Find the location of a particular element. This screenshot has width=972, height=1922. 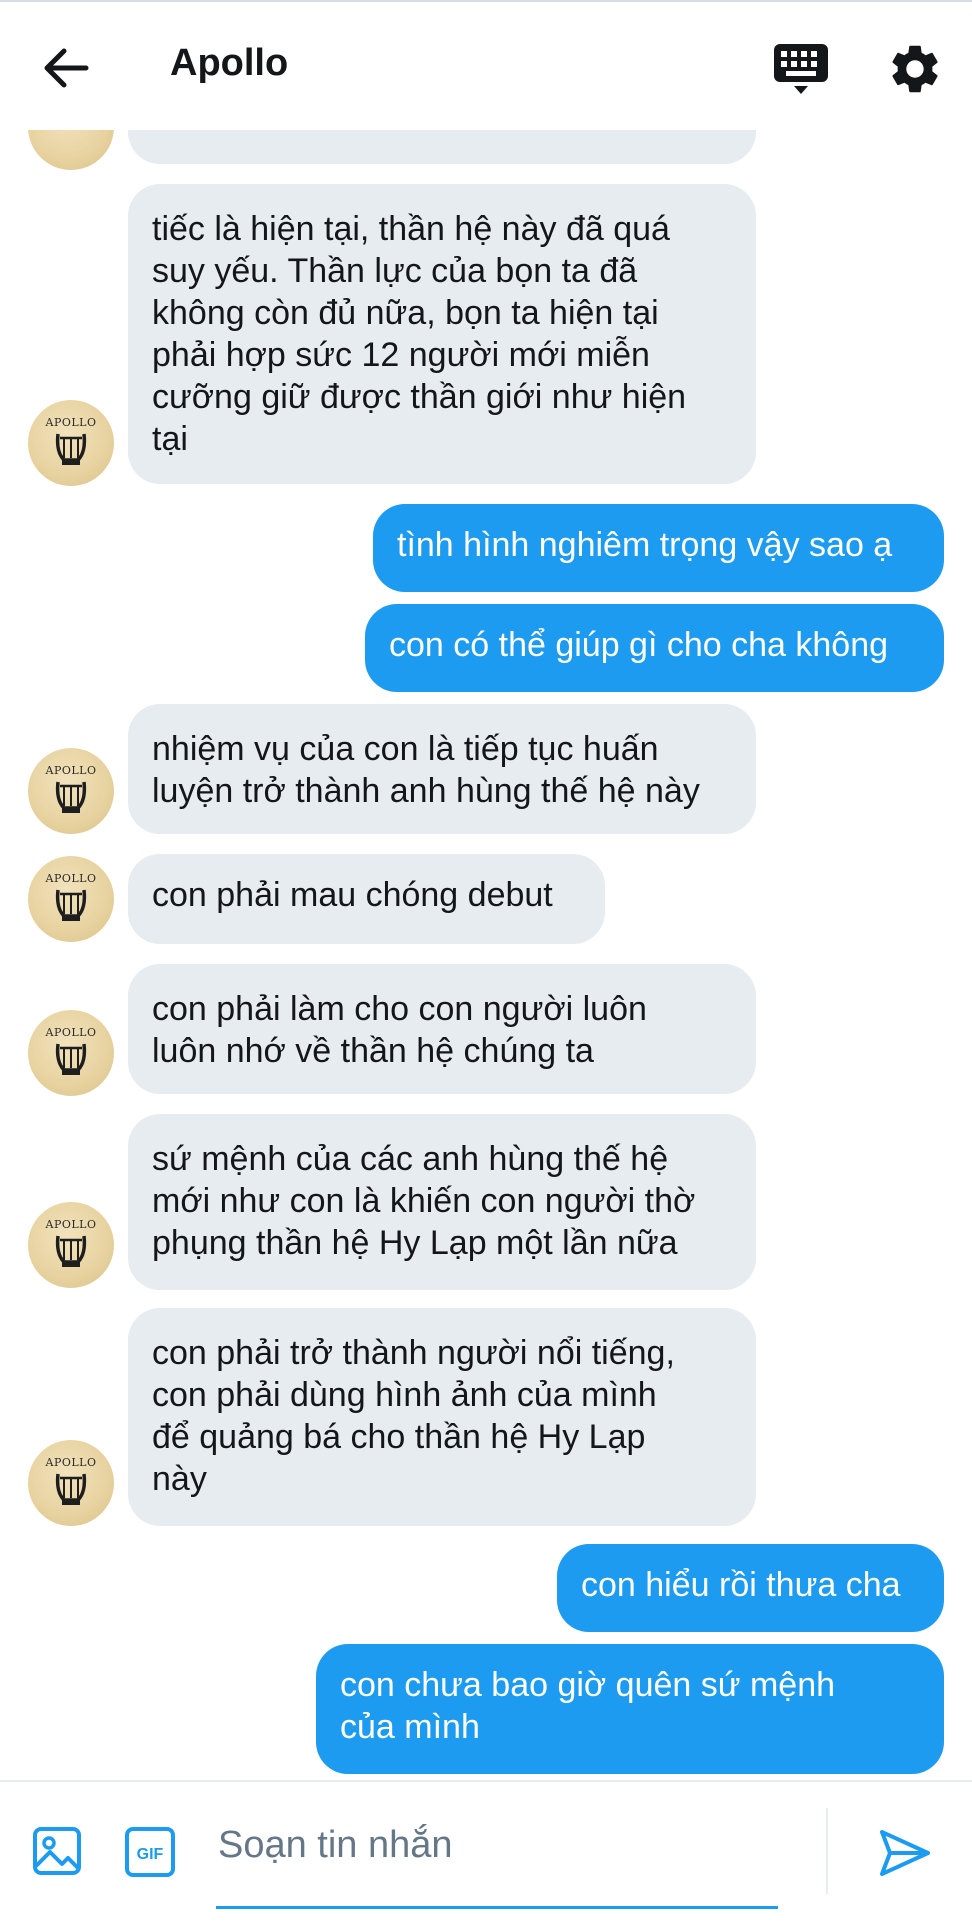

conversation-header: Apollo is located at coordinates (486, 66).